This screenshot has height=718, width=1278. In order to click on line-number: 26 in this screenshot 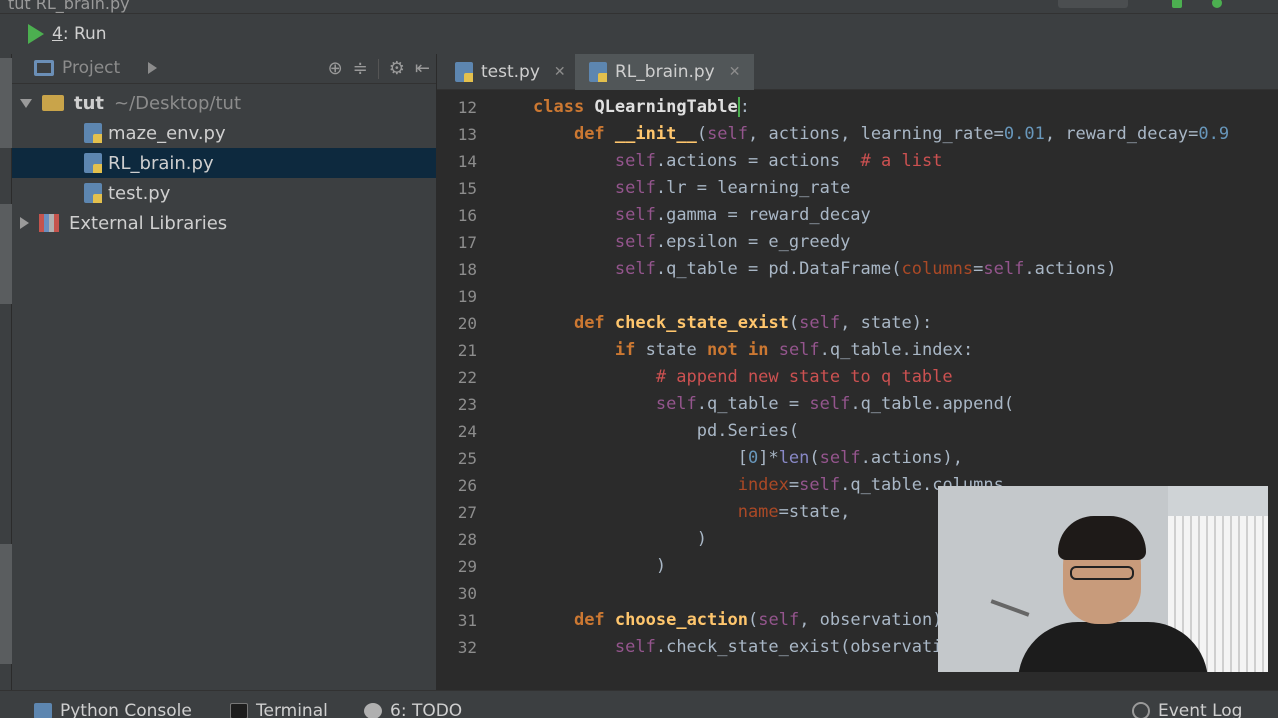, I will do `click(467, 485)`.